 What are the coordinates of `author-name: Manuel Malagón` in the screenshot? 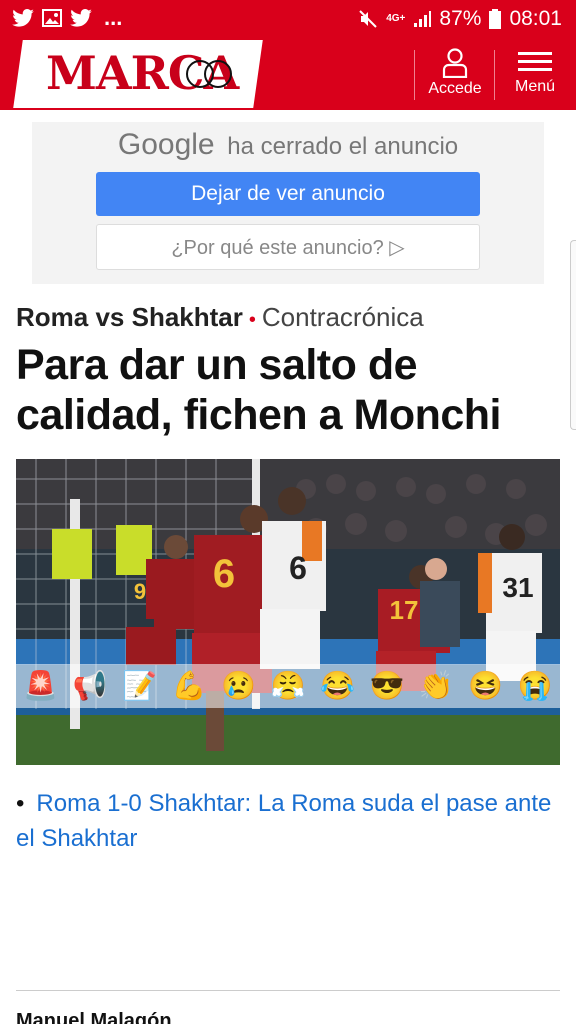 It's located at (94, 1017).